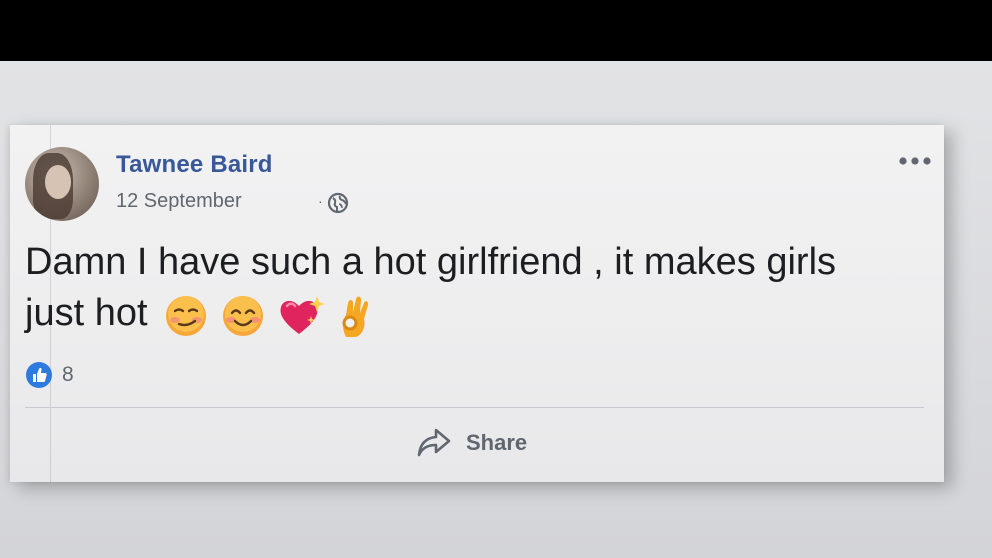  Describe the element at coordinates (194, 165) in the screenshot. I see `author-name: Tawnee Baird` at that location.